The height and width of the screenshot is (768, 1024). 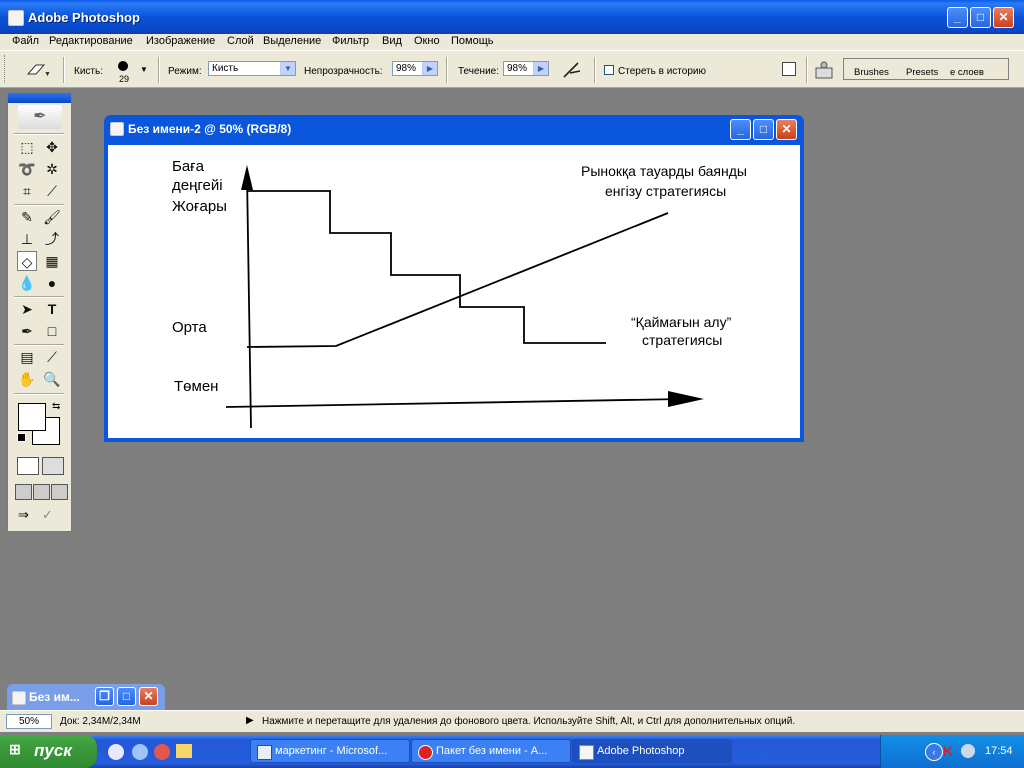 What do you see at coordinates (247, 177) in the screenshot?
I see `y-axis-arrow` at bounding box center [247, 177].